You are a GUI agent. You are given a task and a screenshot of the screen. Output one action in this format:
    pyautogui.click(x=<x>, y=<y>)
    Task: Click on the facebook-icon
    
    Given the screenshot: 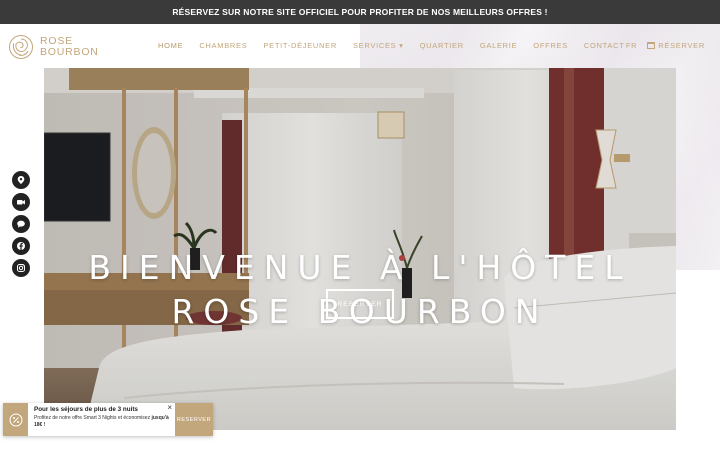 What is the action you would take?
    pyautogui.click(x=21, y=246)
    